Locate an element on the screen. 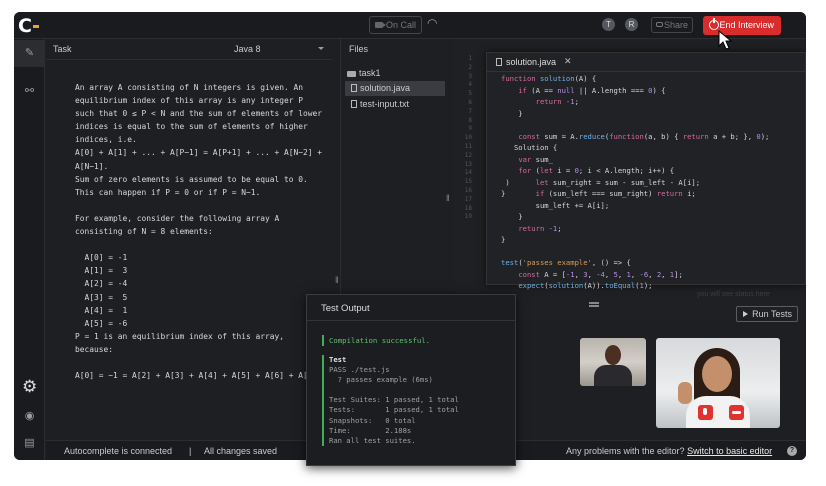 This screenshot has height=486, width=826. interviewer-video is located at coordinates (613, 362).